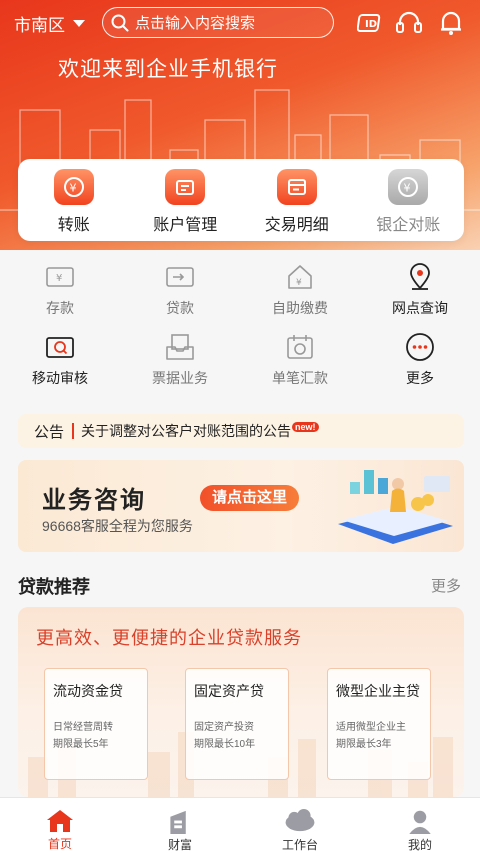  I want to click on quick-action-transaction-detail: 交易明细, so click(297, 200).